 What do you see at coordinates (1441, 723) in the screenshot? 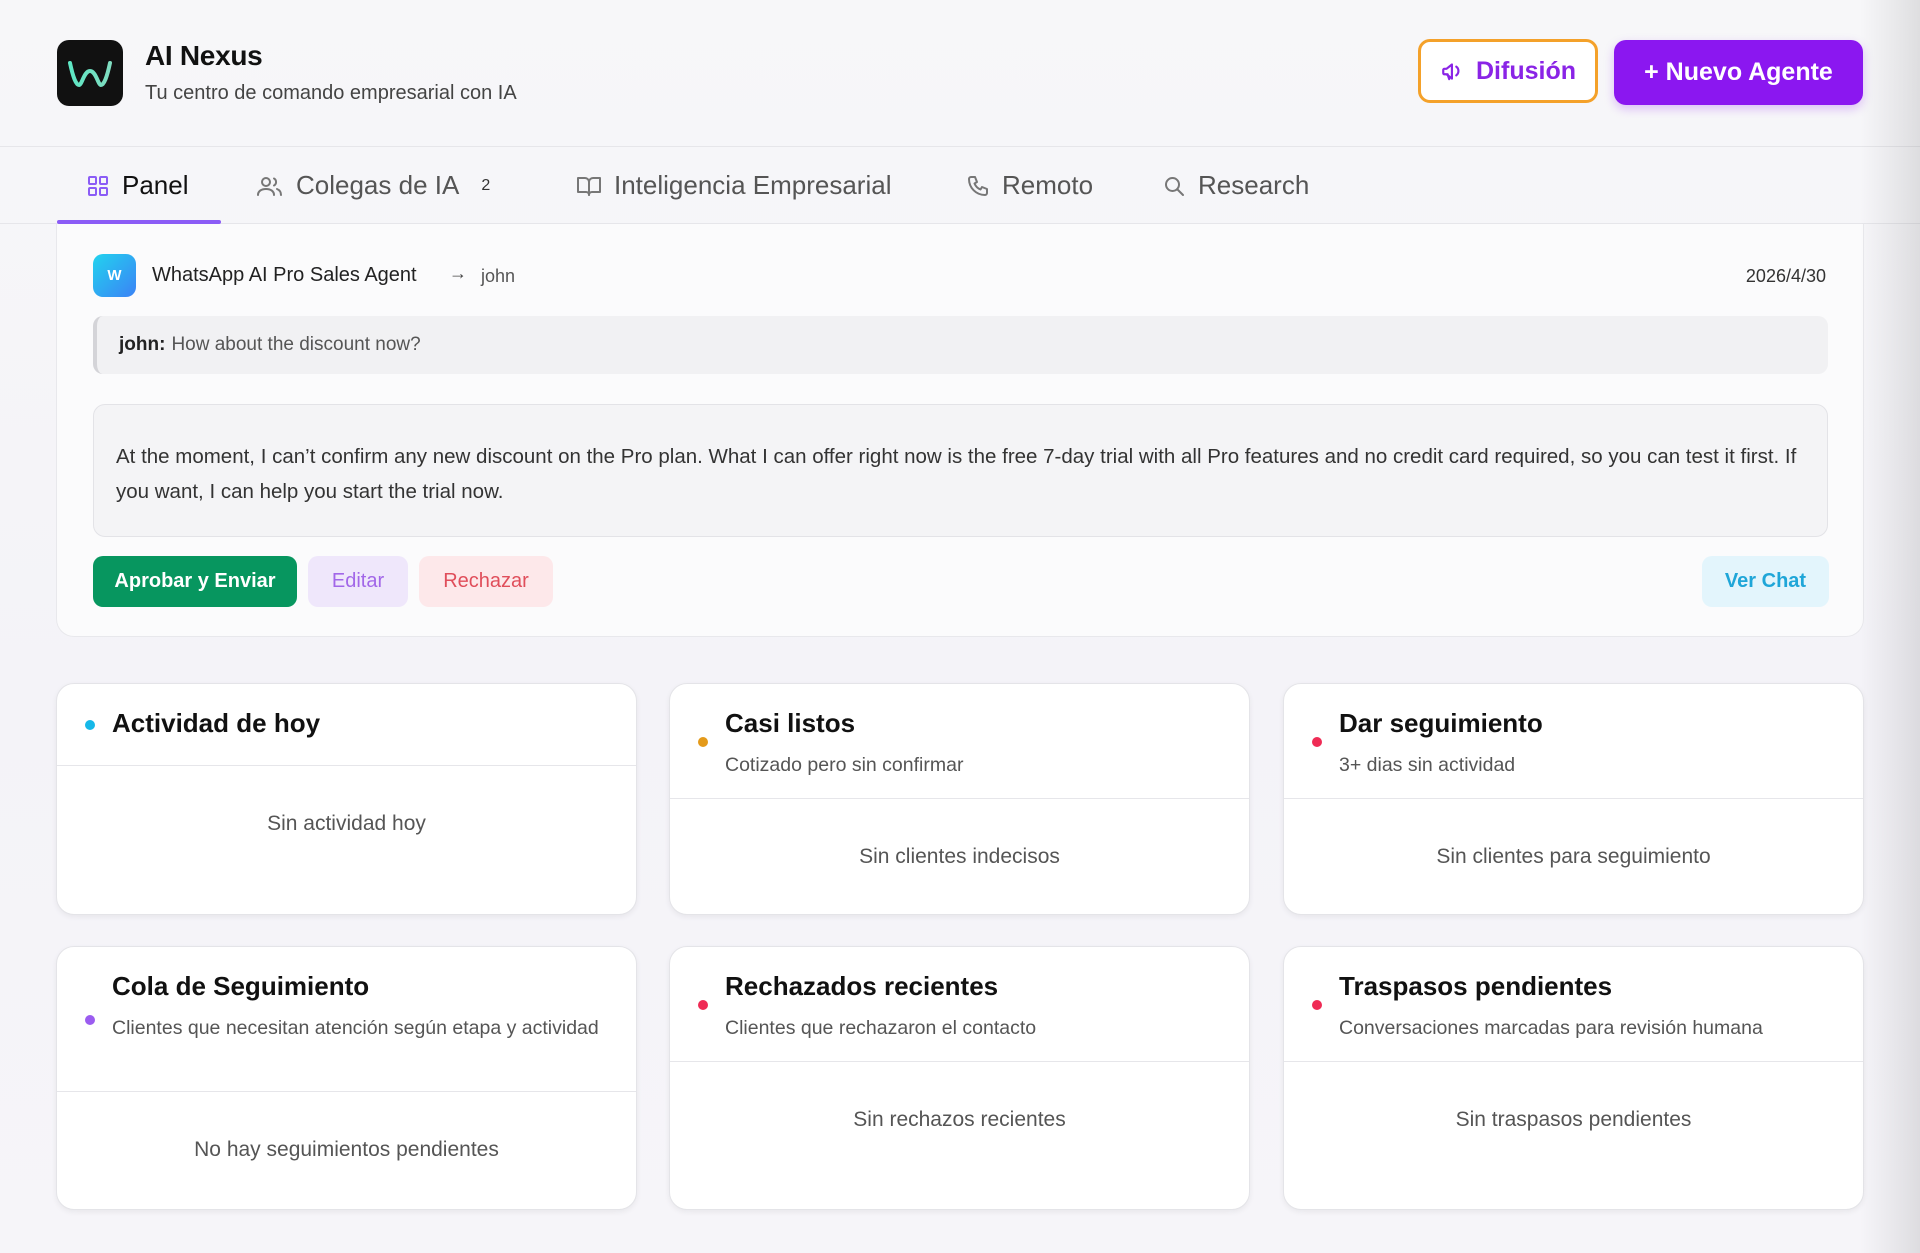
I see `card-title: Dar seguimiento` at bounding box center [1441, 723].